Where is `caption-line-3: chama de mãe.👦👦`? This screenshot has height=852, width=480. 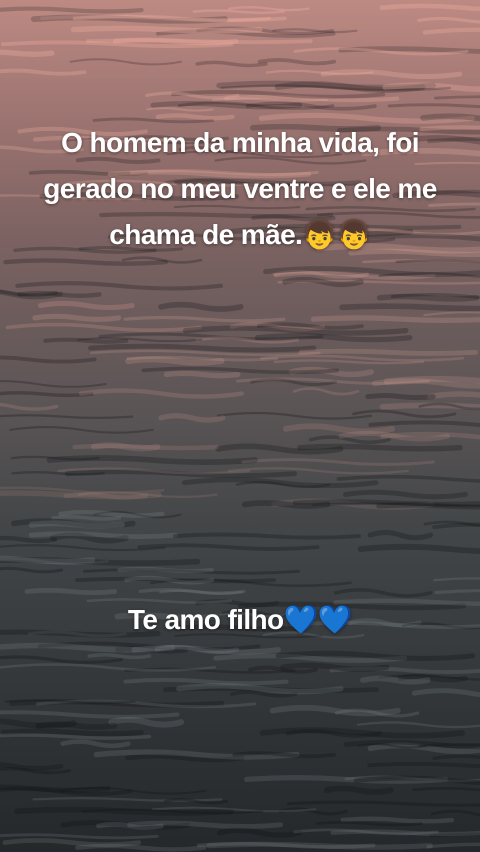
caption-line-3: chama de mãe.👦👦 is located at coordinates (240, 234).